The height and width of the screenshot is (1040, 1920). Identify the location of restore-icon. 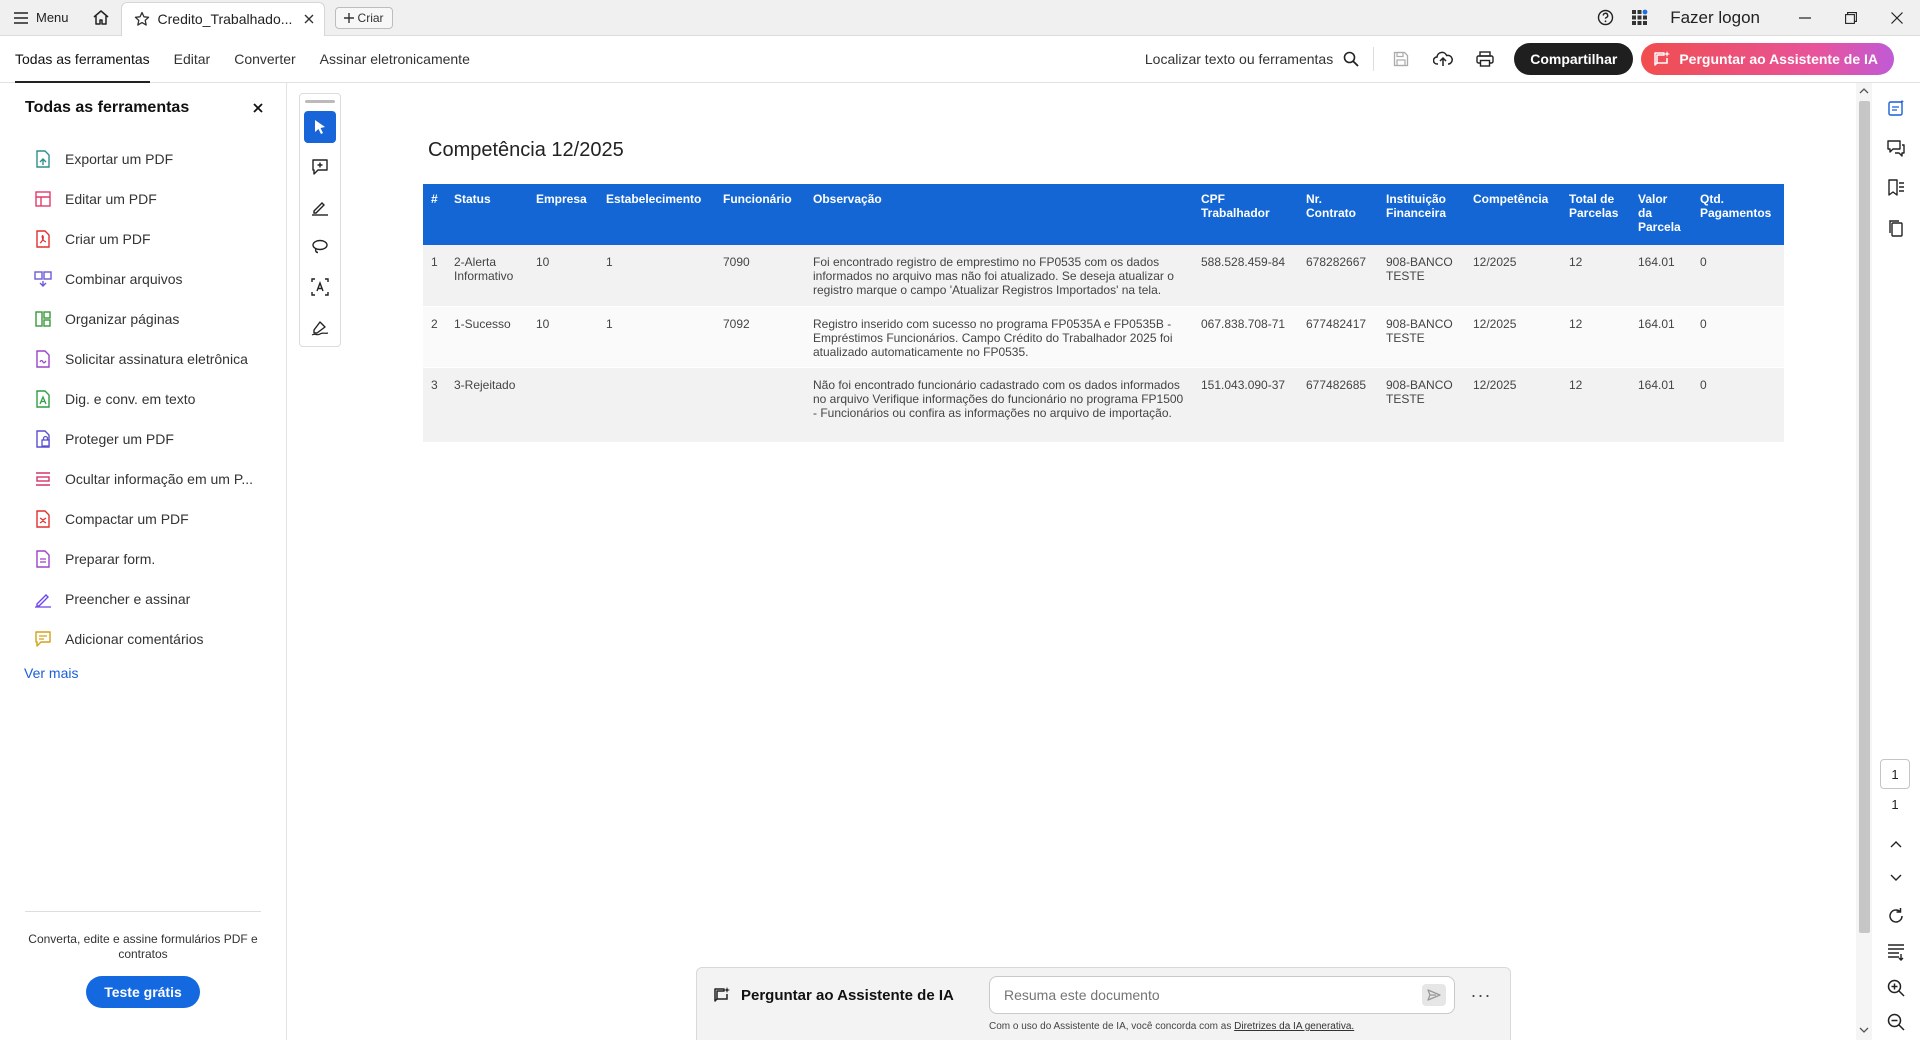
(1851, 17).